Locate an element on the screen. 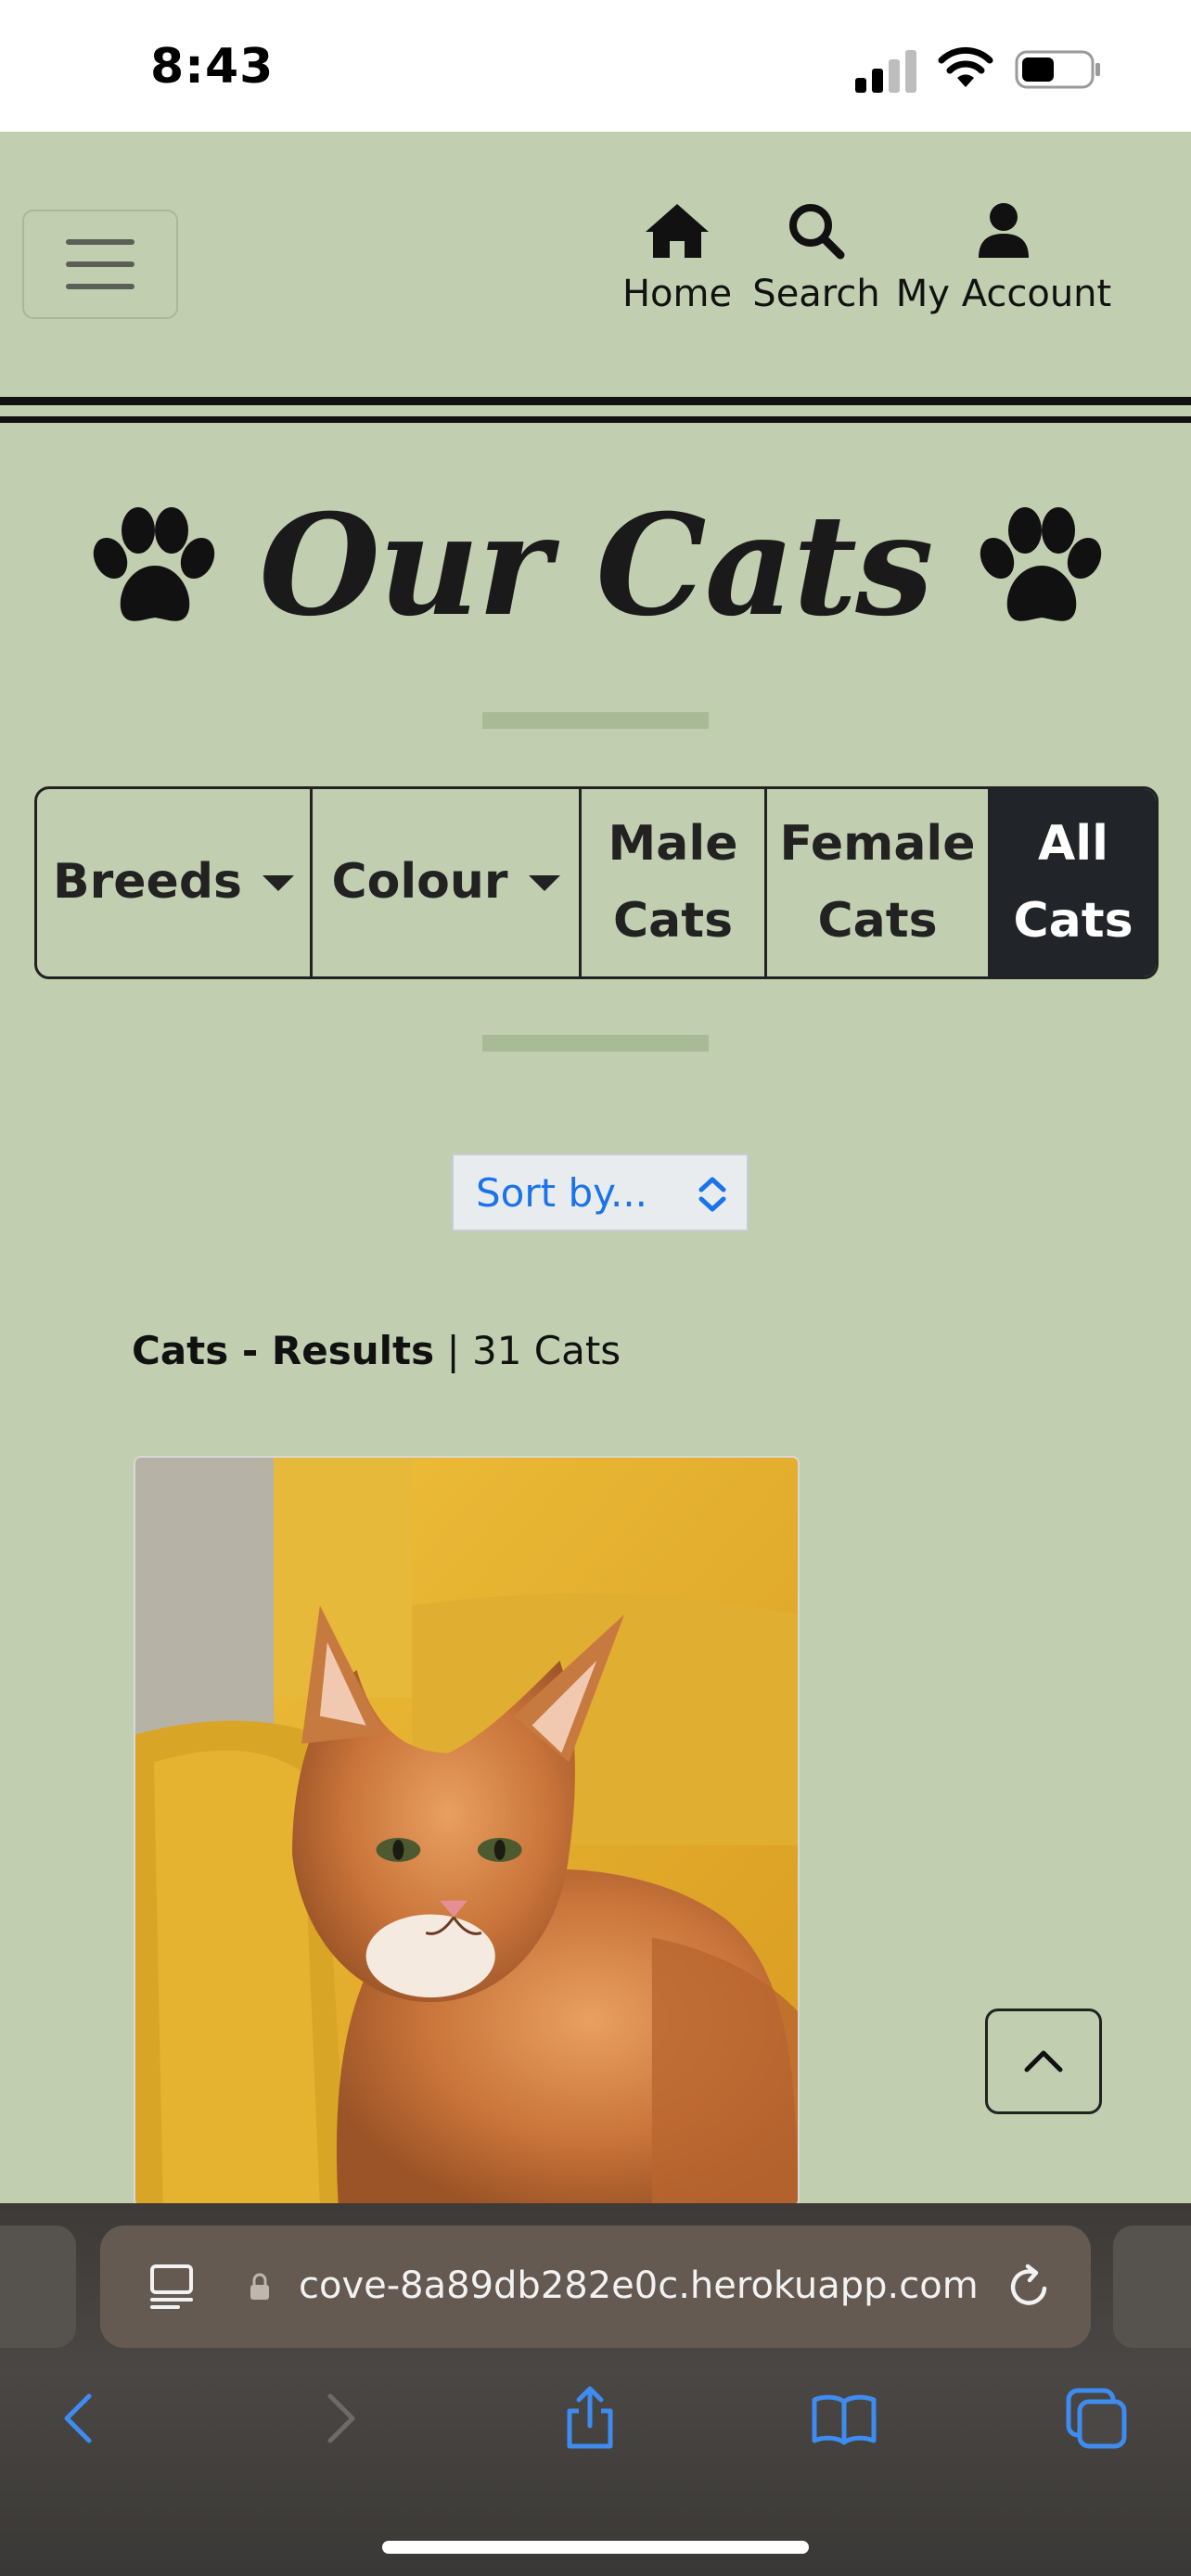 The image size is (1191, 2576). battery-icon is located at coordinates (1058, 69).